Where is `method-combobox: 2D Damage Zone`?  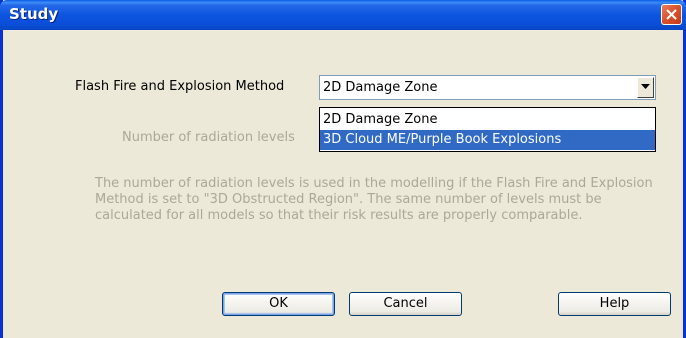 method-combobox: 2D Damage Zone is located at coordinates (487, 87).